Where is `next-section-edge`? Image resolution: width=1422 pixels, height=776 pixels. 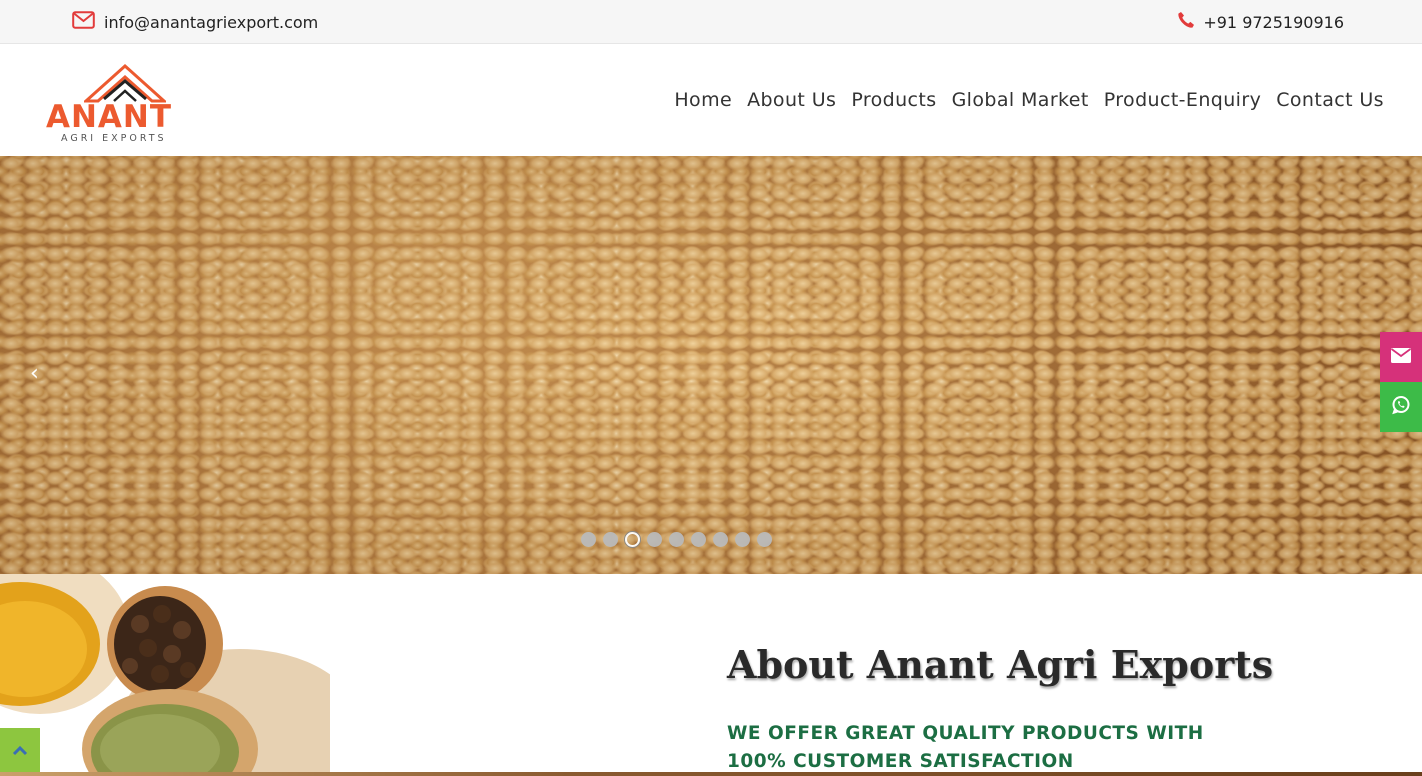 next-section-edge is located at coordinates (711, 774).